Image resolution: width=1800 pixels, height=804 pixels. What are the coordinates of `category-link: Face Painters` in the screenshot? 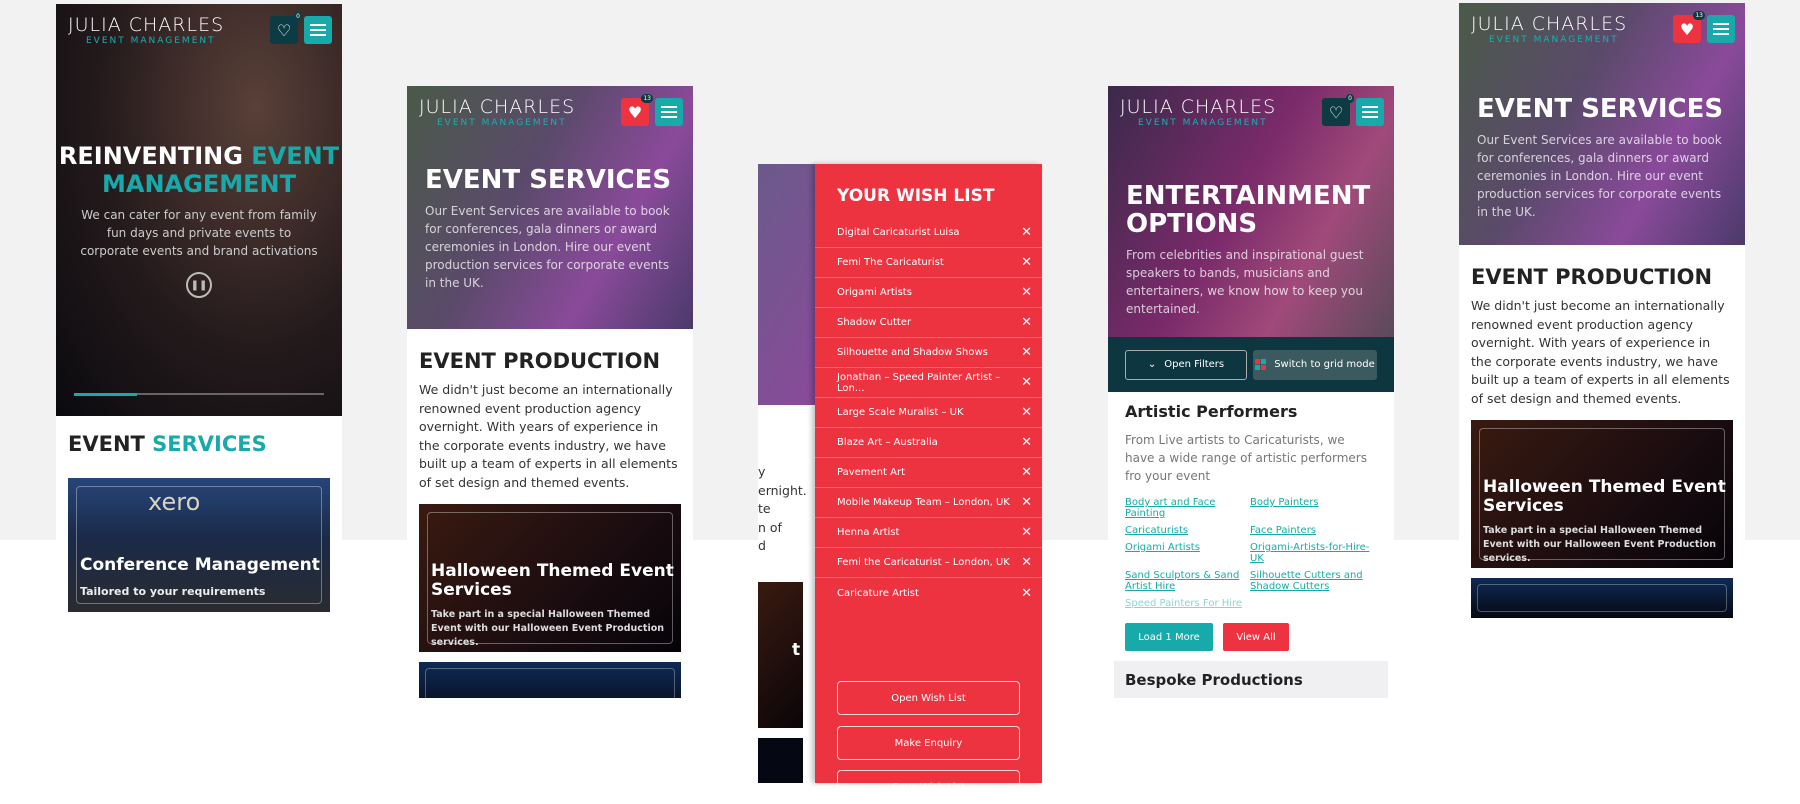 It's located at (1313, 530).